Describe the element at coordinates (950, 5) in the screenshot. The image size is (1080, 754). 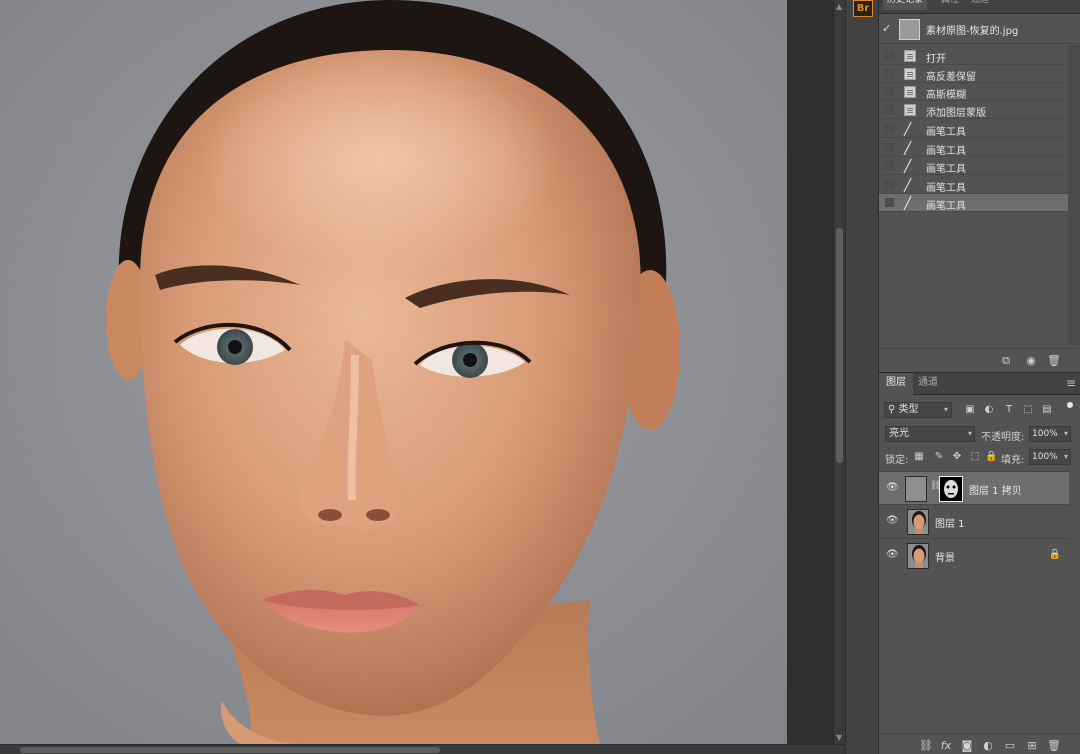
I see `tab-properties: 属性` at that location.